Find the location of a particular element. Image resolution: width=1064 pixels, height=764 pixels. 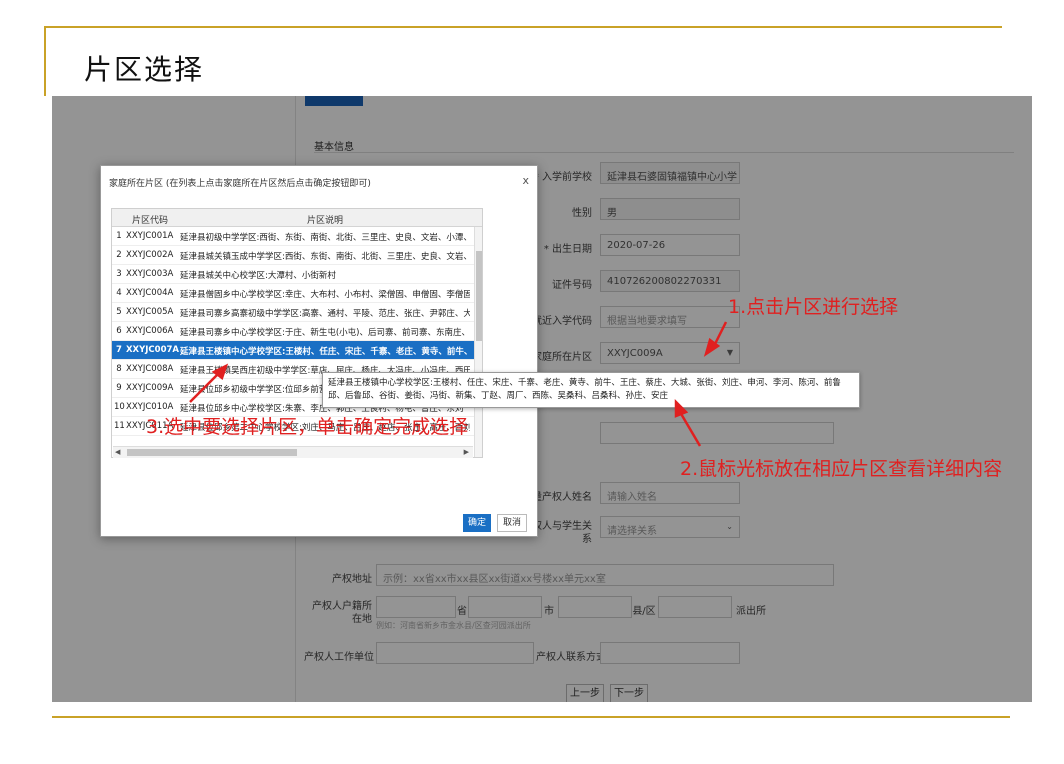

row-number: 6 is located at coordinates (119, 331).